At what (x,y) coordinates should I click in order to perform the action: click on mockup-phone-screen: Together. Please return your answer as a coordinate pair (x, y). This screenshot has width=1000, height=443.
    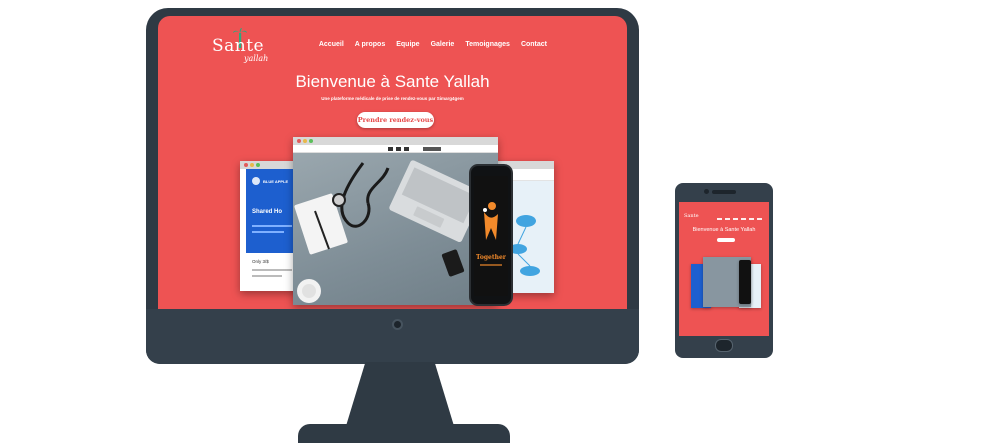
    Looking at the image, I should click on (491, 236).